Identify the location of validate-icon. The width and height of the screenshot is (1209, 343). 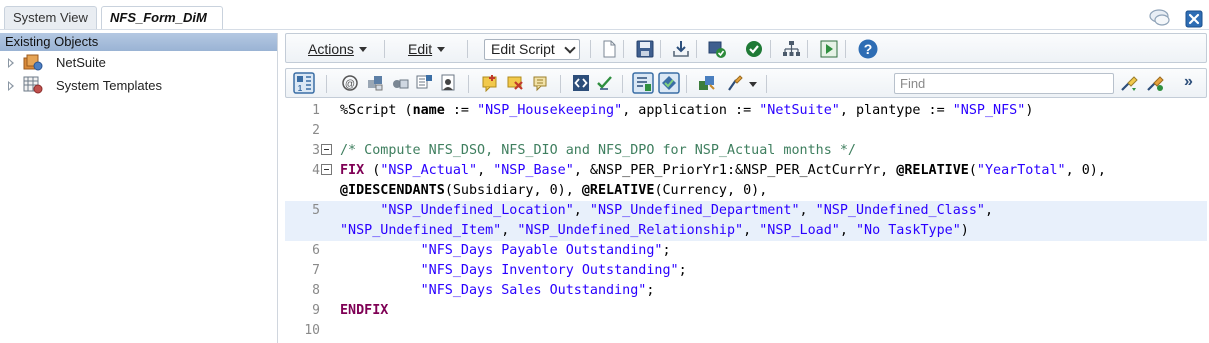
(717, 49).